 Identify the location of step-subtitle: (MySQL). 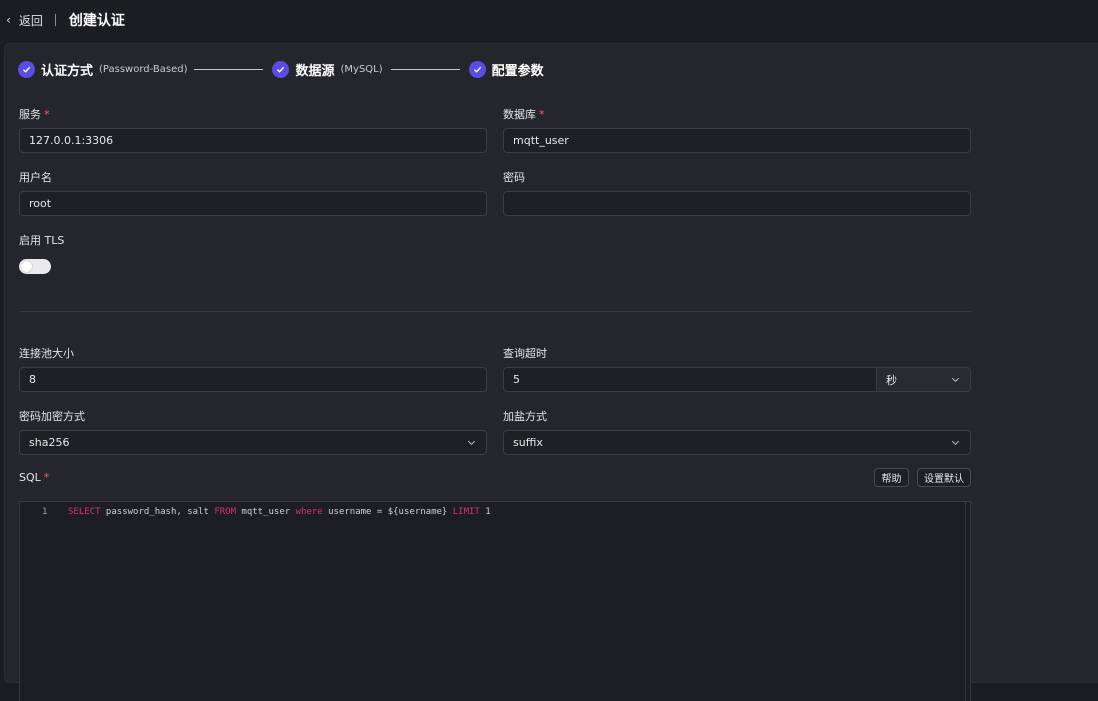
(361, 69).